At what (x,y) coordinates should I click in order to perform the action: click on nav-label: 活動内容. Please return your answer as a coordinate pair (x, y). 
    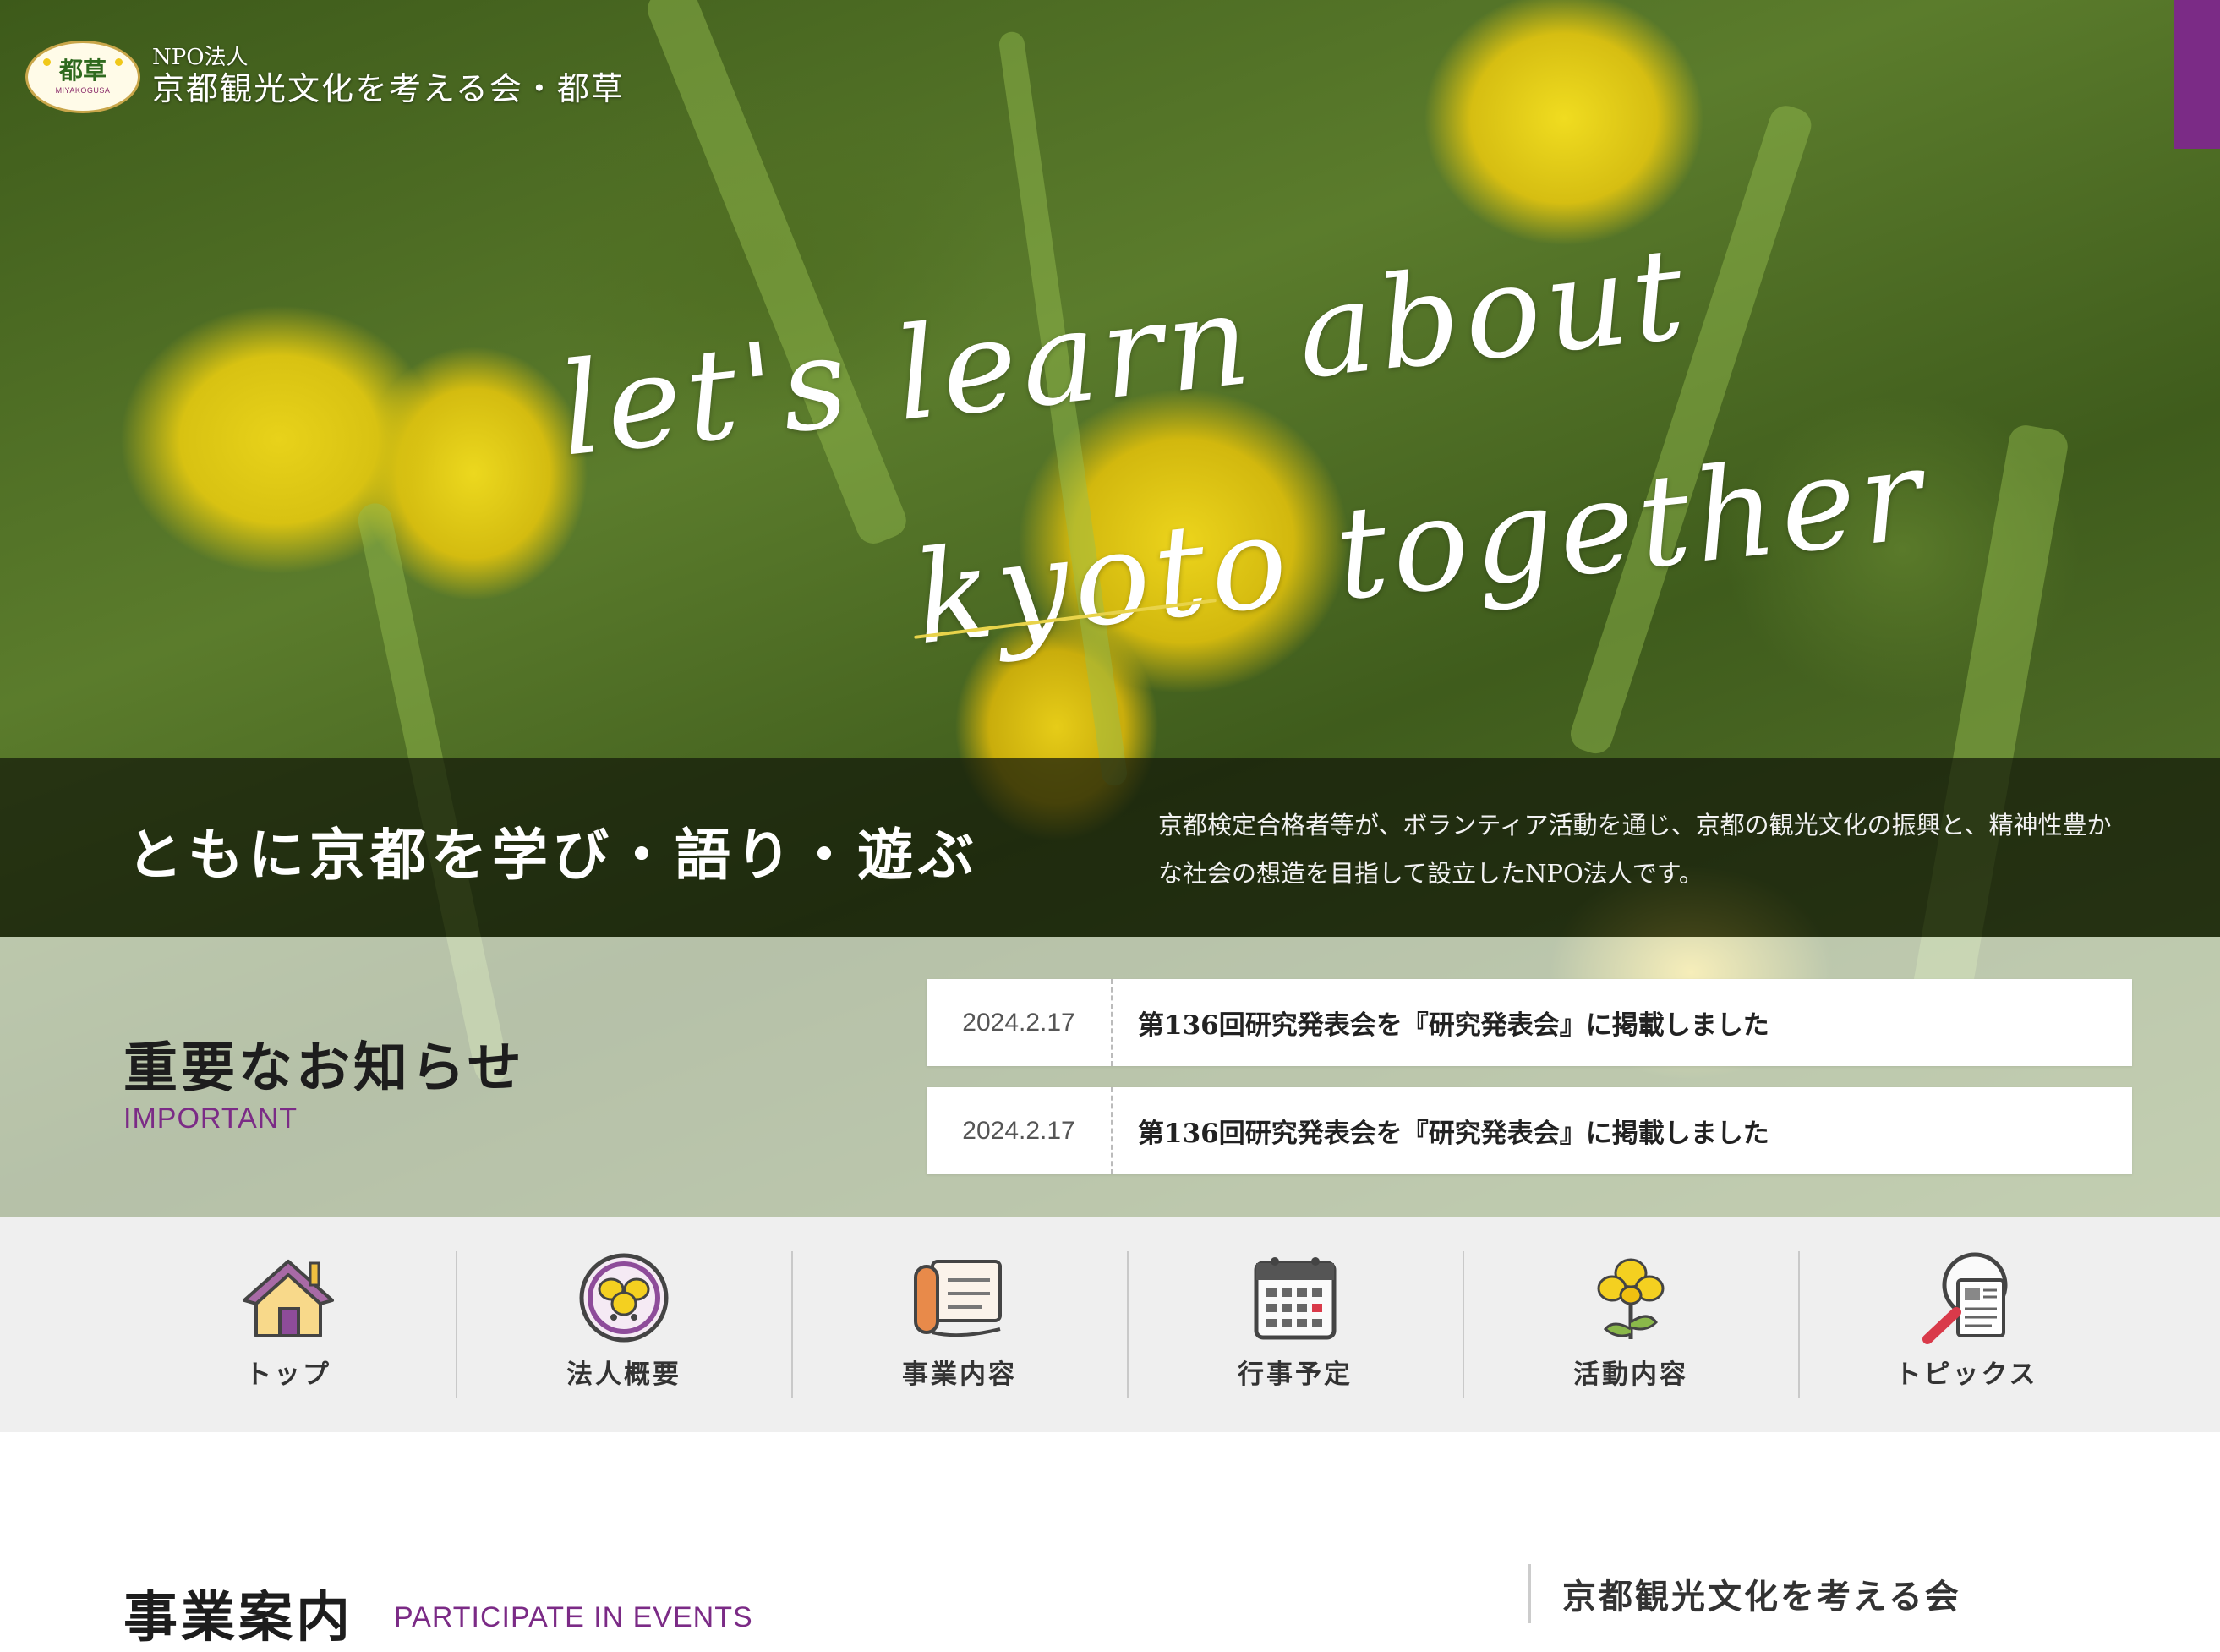
    Looking at the image, I should click on (1630, 1374).